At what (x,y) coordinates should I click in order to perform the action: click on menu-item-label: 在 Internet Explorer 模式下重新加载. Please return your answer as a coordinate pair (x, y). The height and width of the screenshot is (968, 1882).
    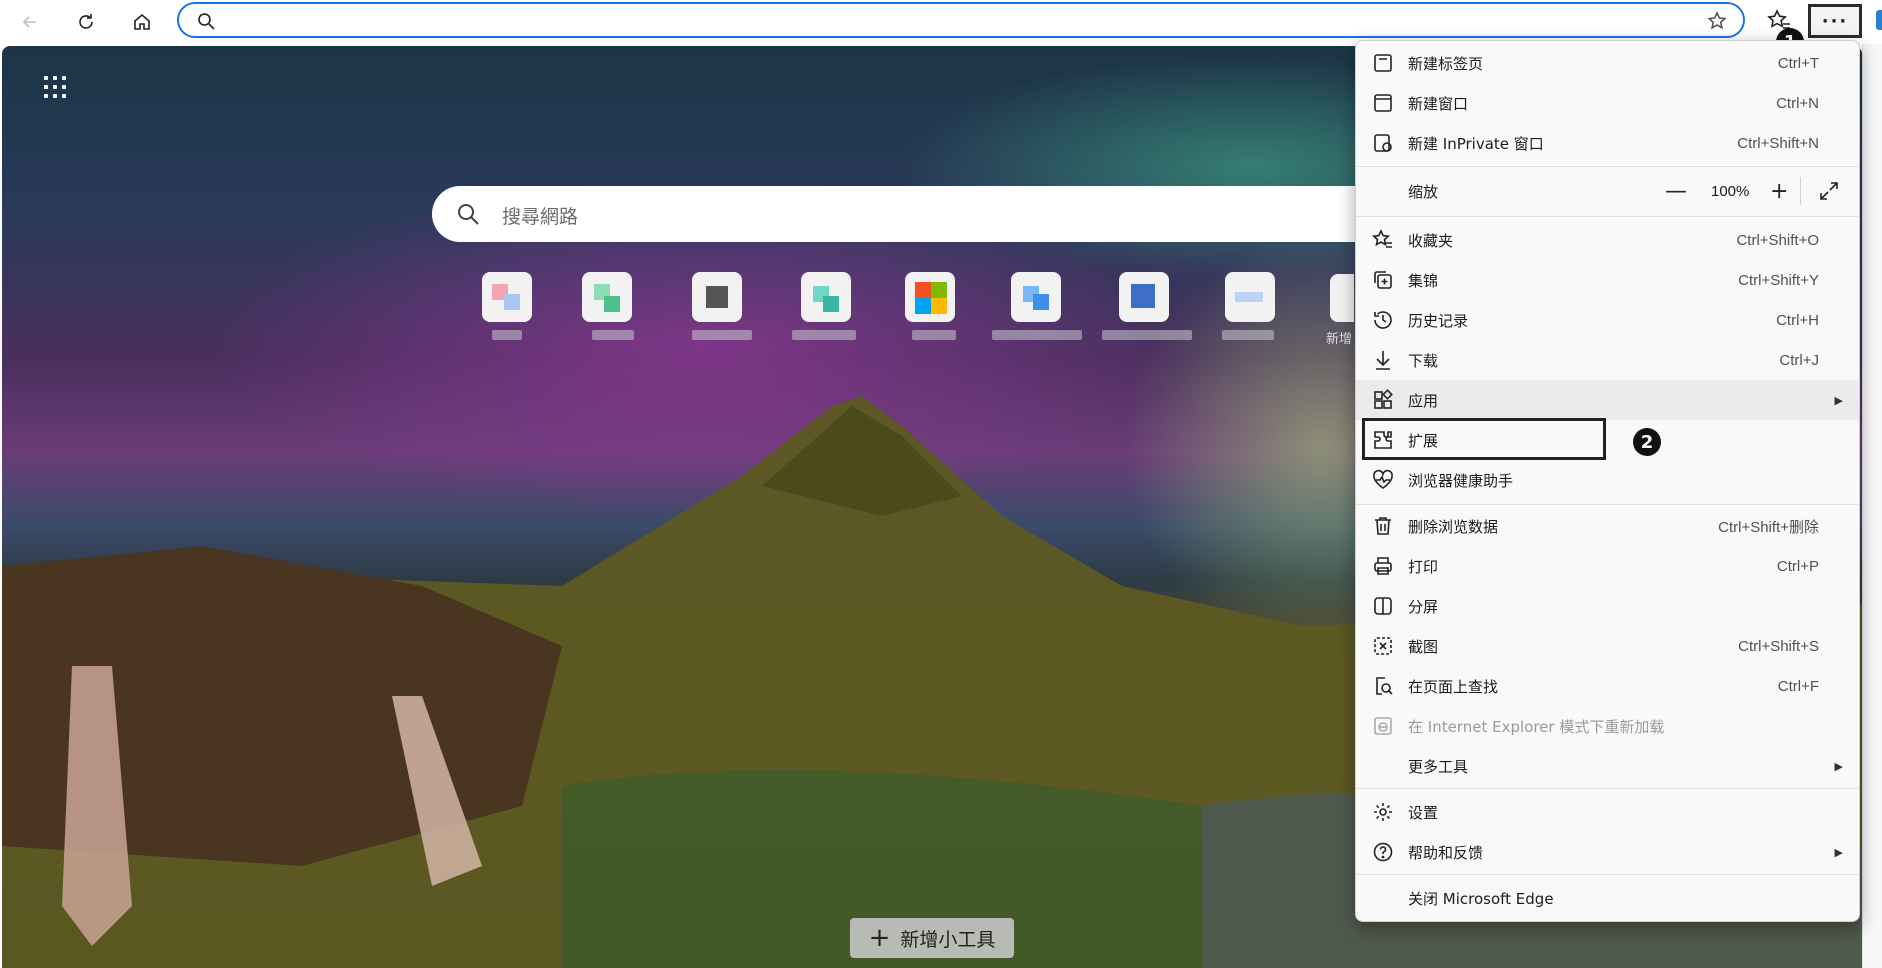
    Looking at the image, I should click on (1536, 726).